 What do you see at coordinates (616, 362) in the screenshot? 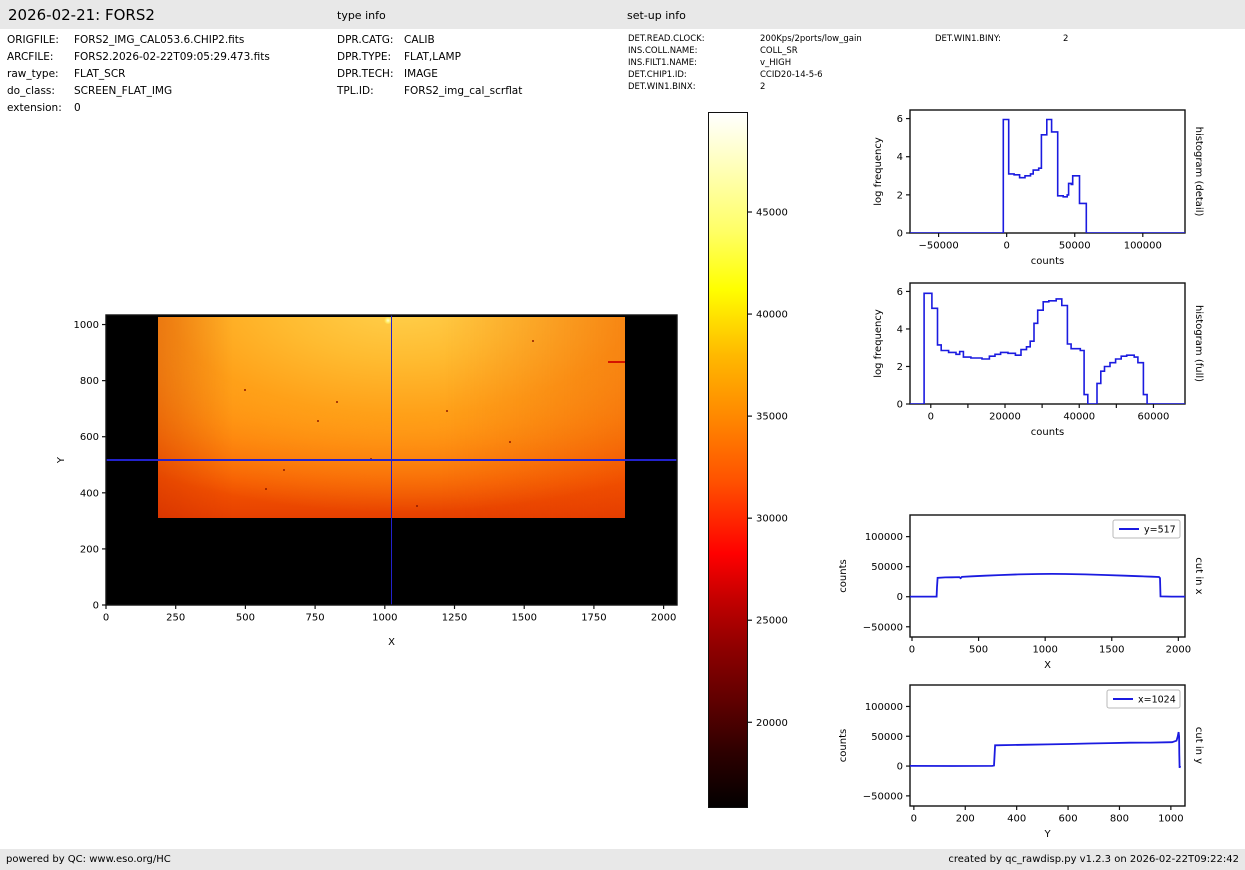
I see `red-line-artifact` at bounding box center [616, 362].